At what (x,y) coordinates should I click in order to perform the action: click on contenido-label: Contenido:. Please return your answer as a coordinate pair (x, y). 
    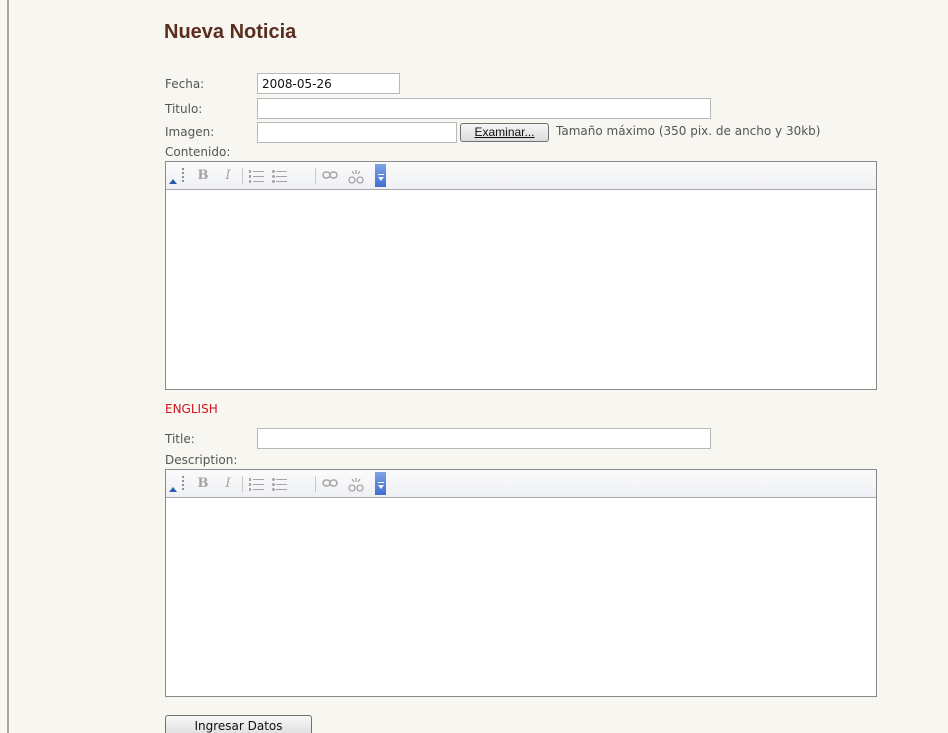
    Looking at the image, I should click on (198, 152).